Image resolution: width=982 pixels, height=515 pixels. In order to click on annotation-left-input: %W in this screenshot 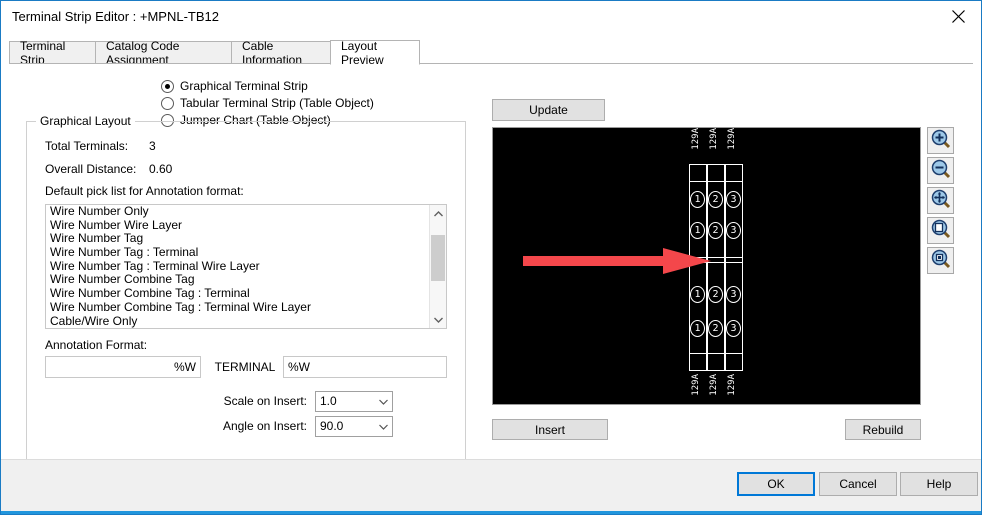, I will do `click(123, 367)`.